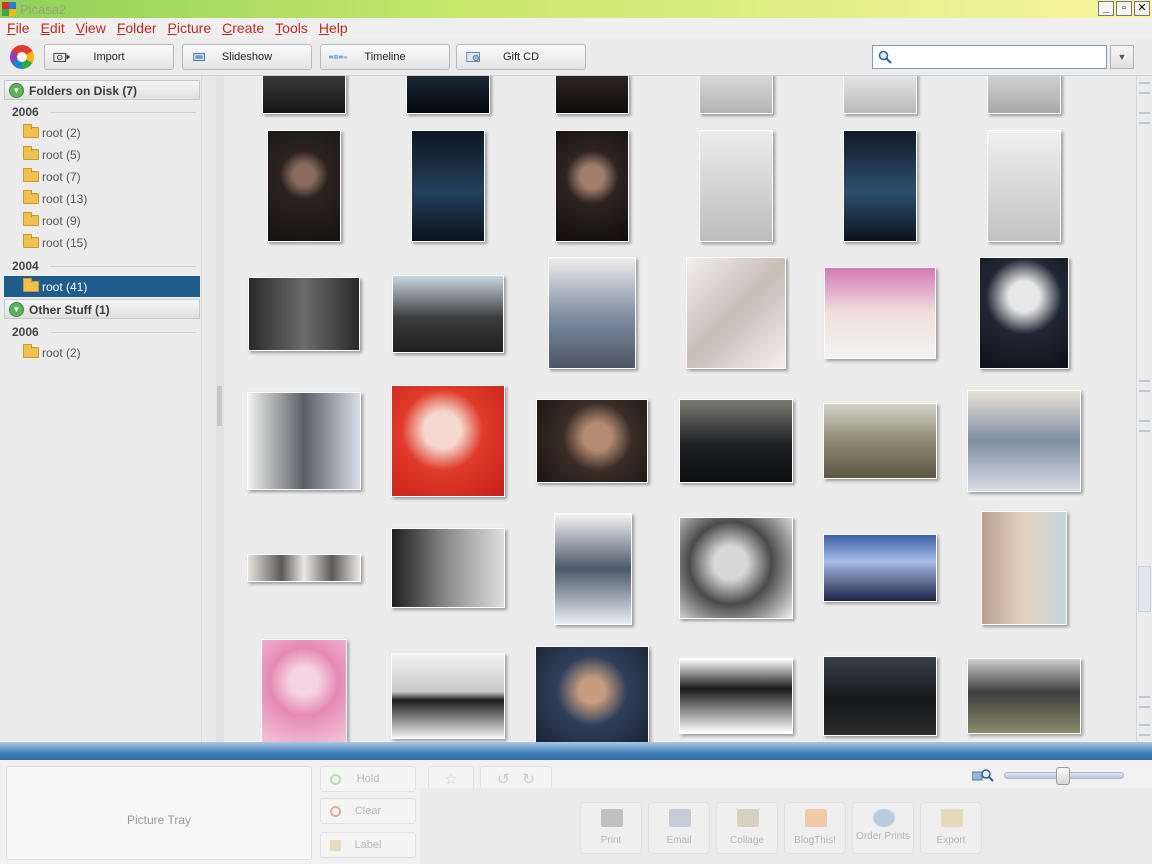 The width and height of the screenshot is (1152, 864). I want to click on folder-label: root (9), so click(61, 221).